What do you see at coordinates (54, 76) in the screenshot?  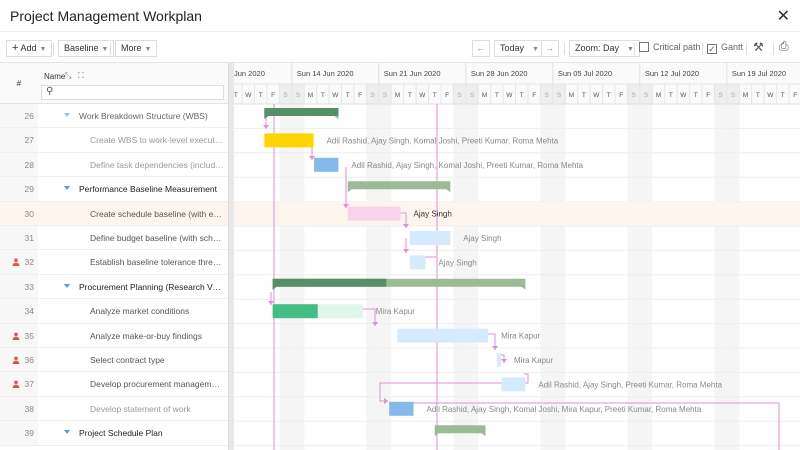 I see `column-header-name: Name` at bounding box center [54, 76].